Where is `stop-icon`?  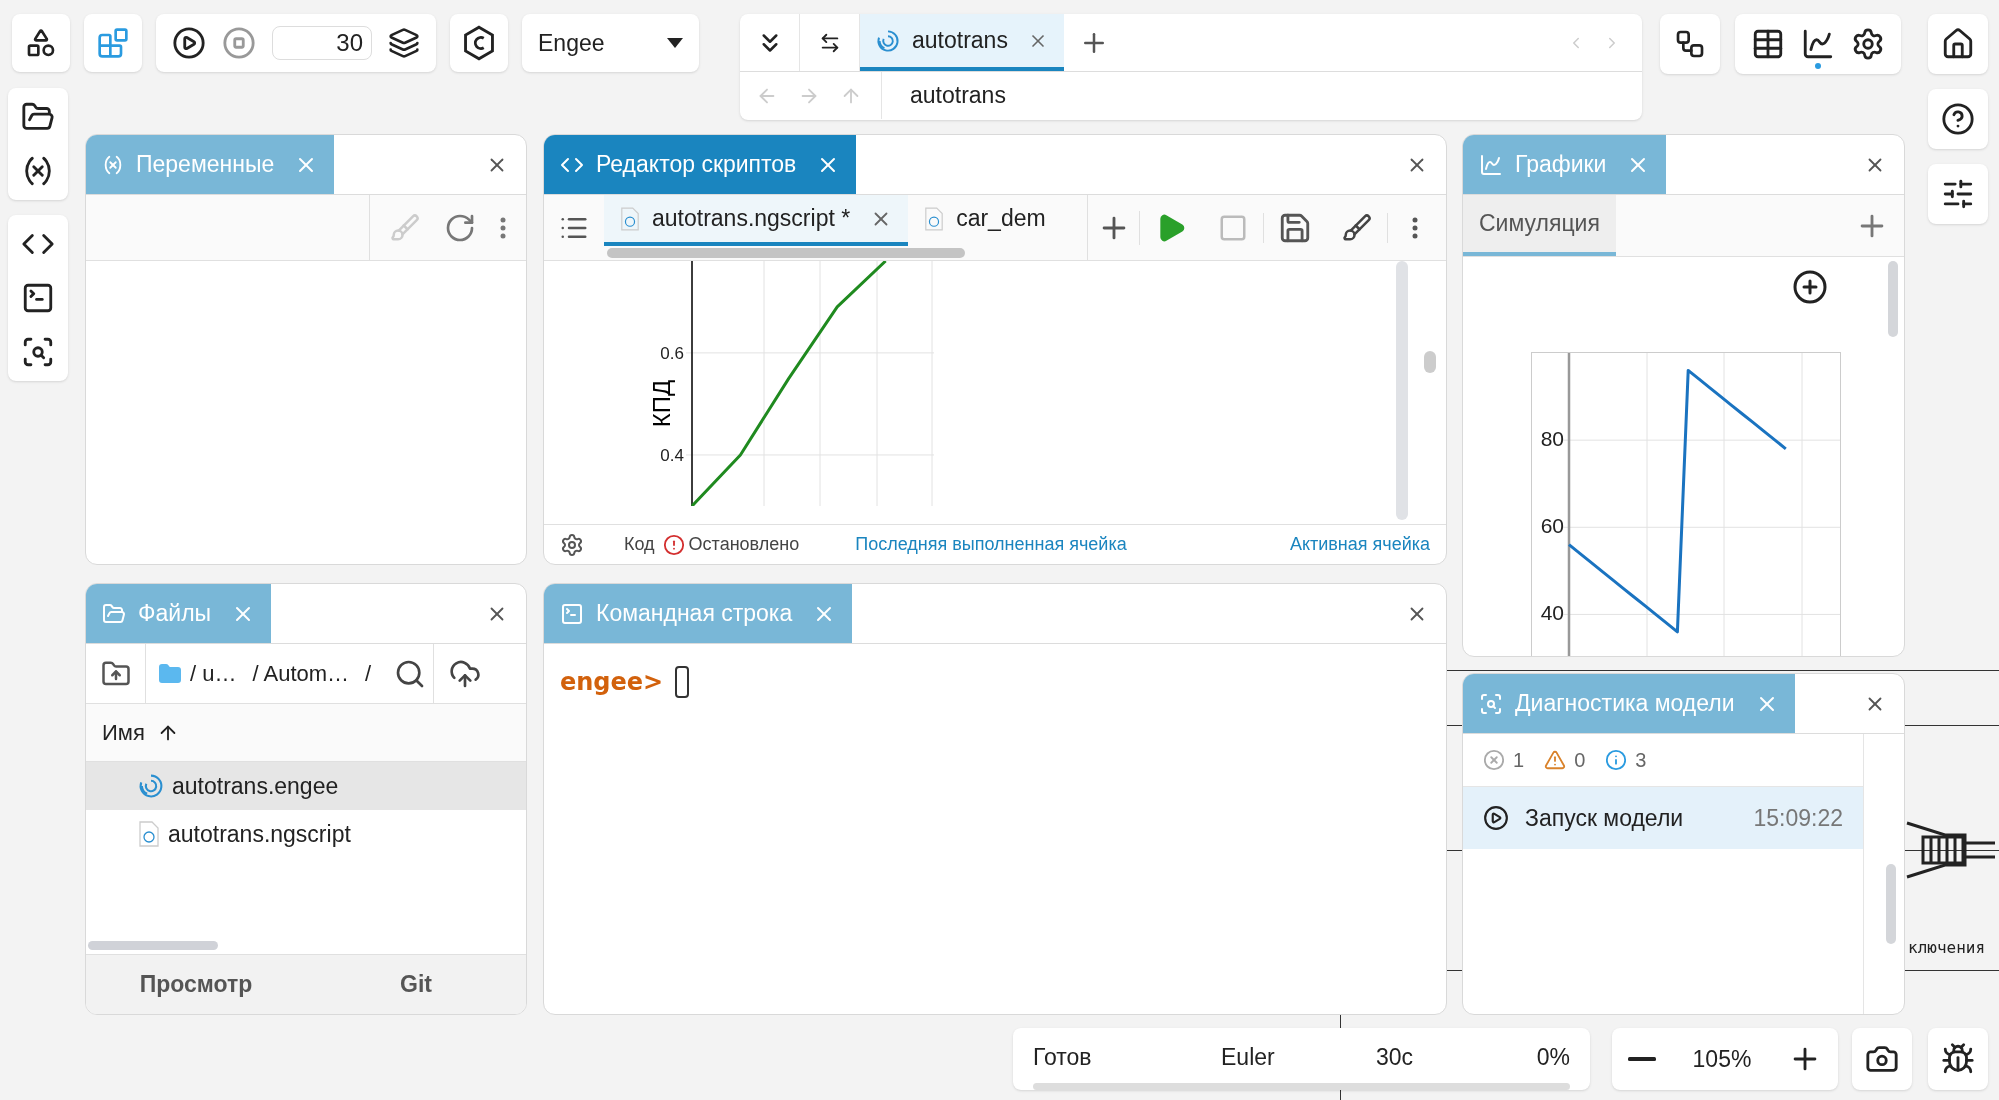 stop-icon is located at coordinates (239, 43).